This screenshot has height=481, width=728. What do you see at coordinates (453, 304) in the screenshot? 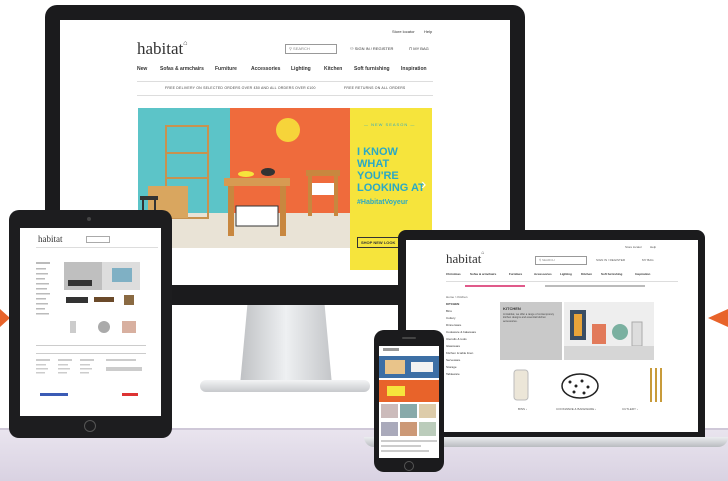
I see `sidebar-title: KITCHEN` at bounding box center [453, 304].